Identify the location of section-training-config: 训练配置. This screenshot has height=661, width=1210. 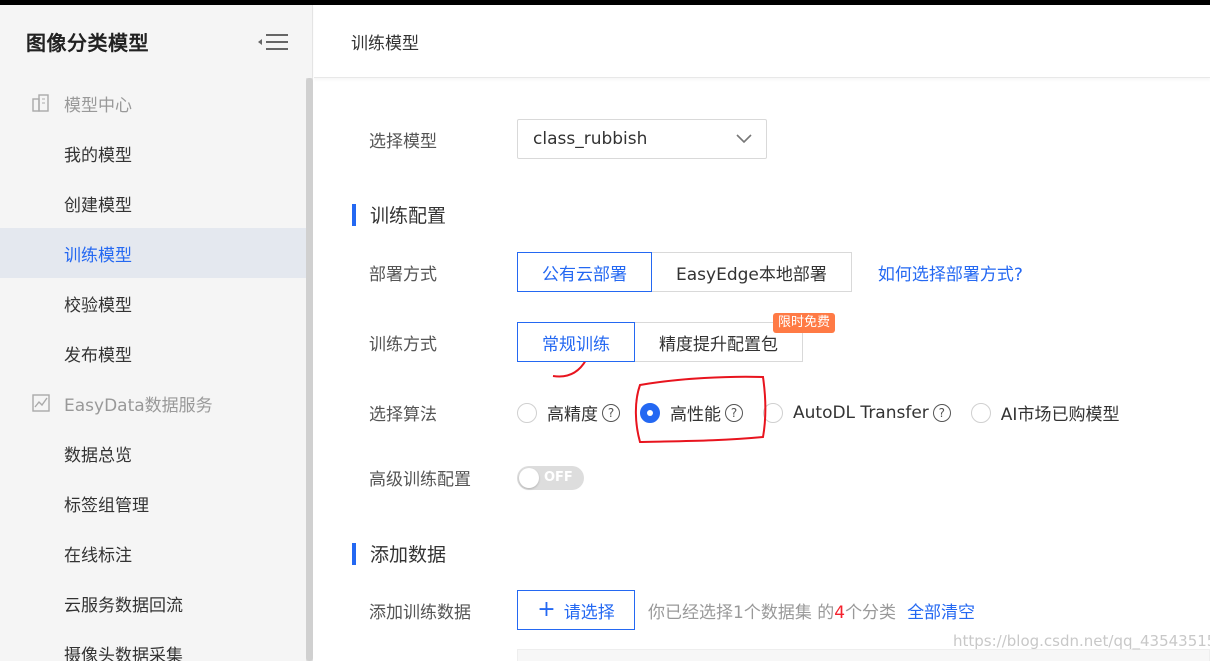
(399, 214).